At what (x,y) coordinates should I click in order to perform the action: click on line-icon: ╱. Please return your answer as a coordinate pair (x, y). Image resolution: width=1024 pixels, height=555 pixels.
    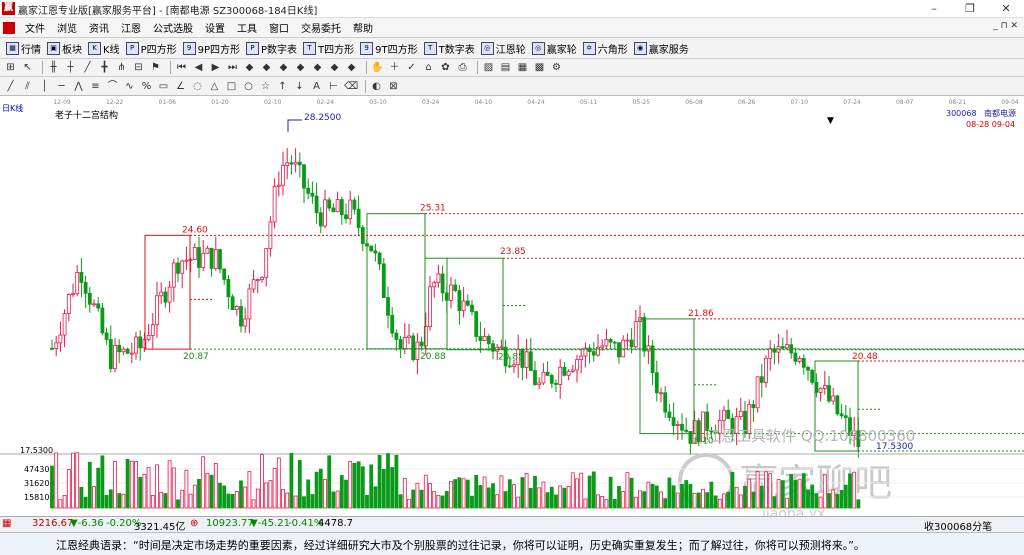
    Looking at the image, I should click on (87, 67).